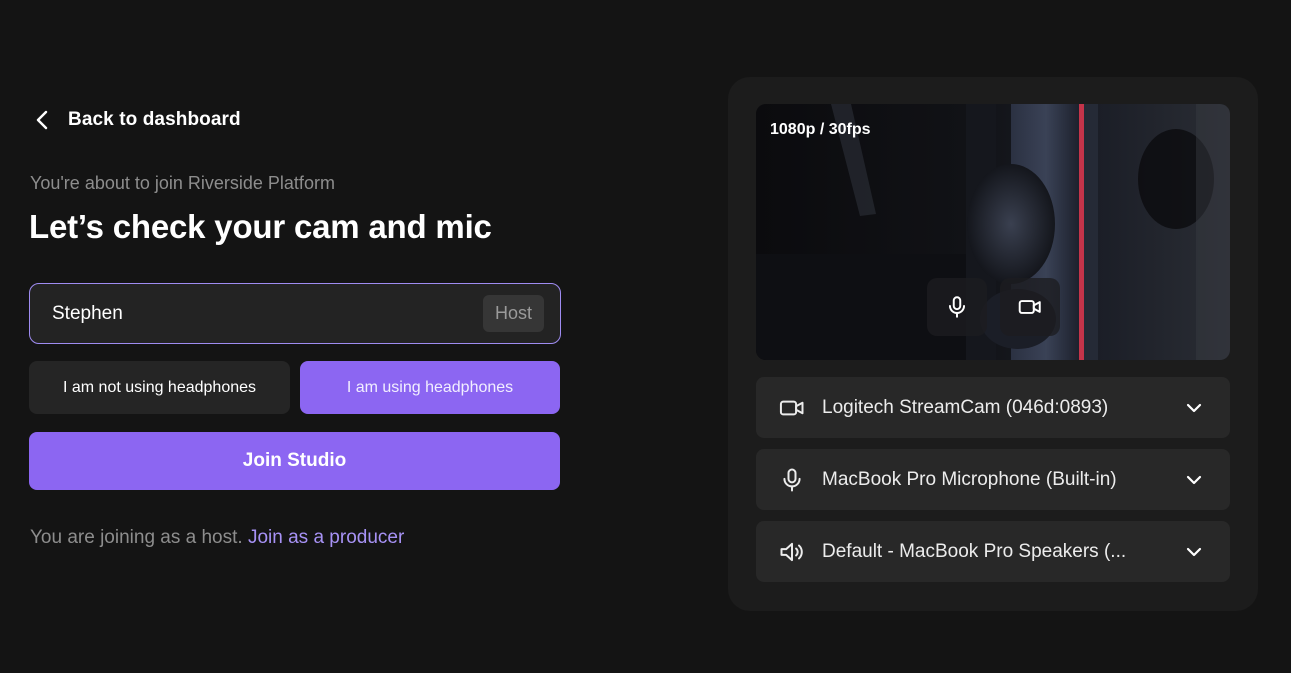  I want to click on back-to-dashboard-link: Back to dashboard, so click(135, 120).